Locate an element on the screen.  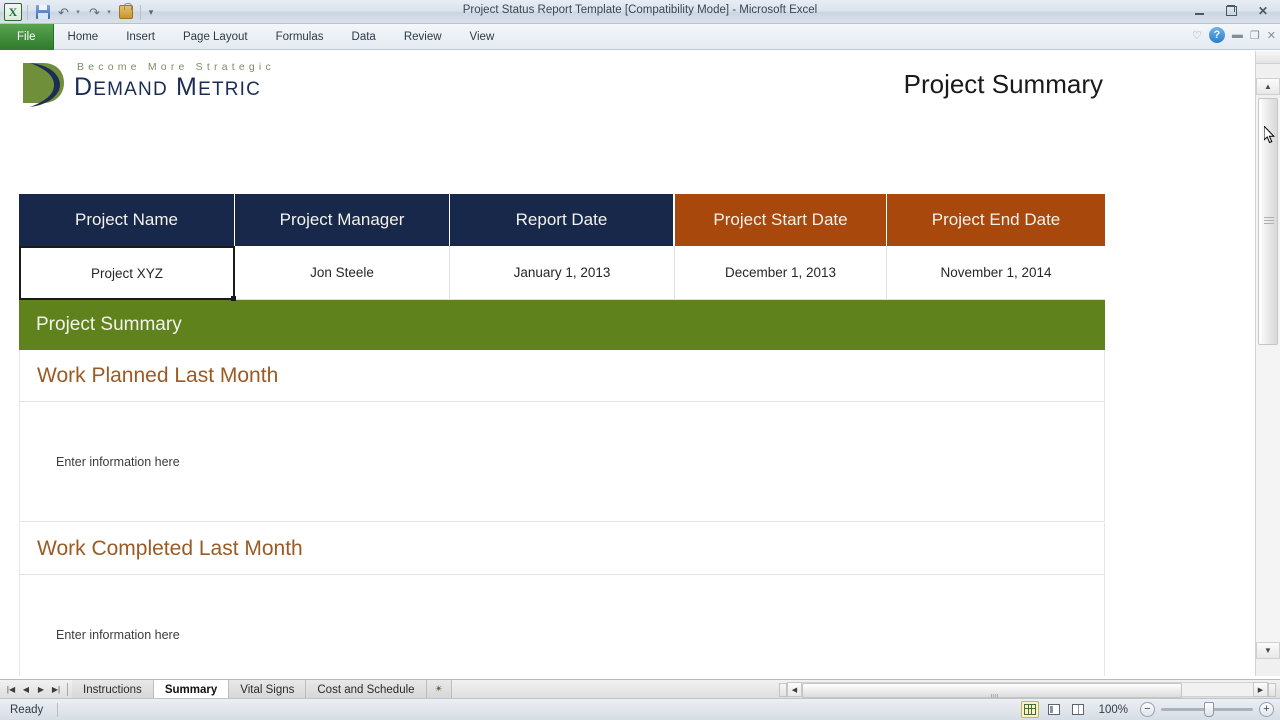
horizontal-scroll-thumb is located at coordinates (992, 692).